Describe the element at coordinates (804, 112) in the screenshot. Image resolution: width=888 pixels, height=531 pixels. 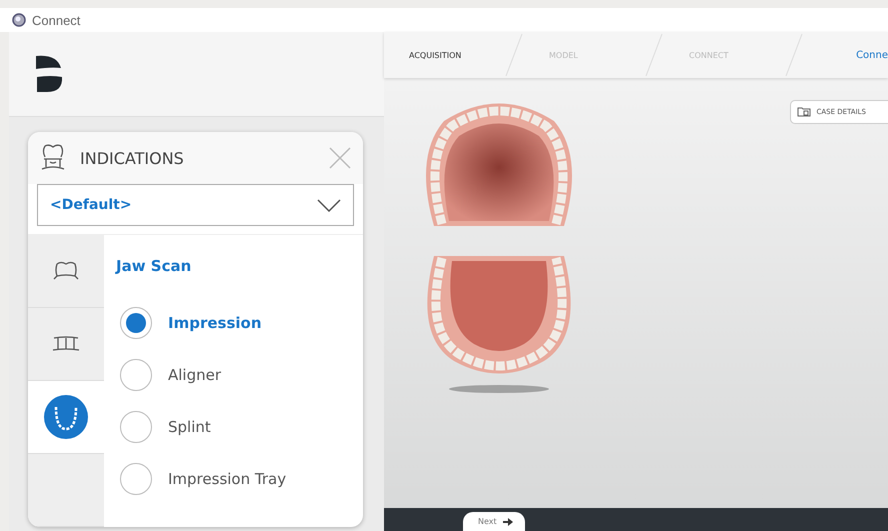
I see `folder-icon` at that location.